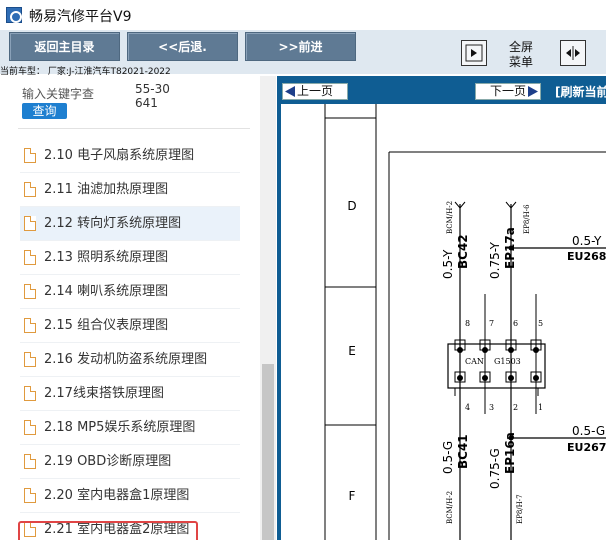  What do you see at coordinates (106, 257) in the screenshot?
I see `toc-item-label: 2.13 照明系统原理图` at bounding box center [106, 257].